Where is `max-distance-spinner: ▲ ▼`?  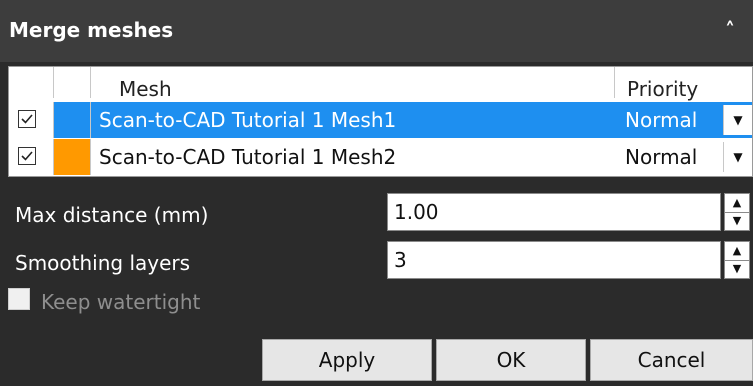
max-distance-spinner: ▲ ▼ is located at coordinates (737, 212).